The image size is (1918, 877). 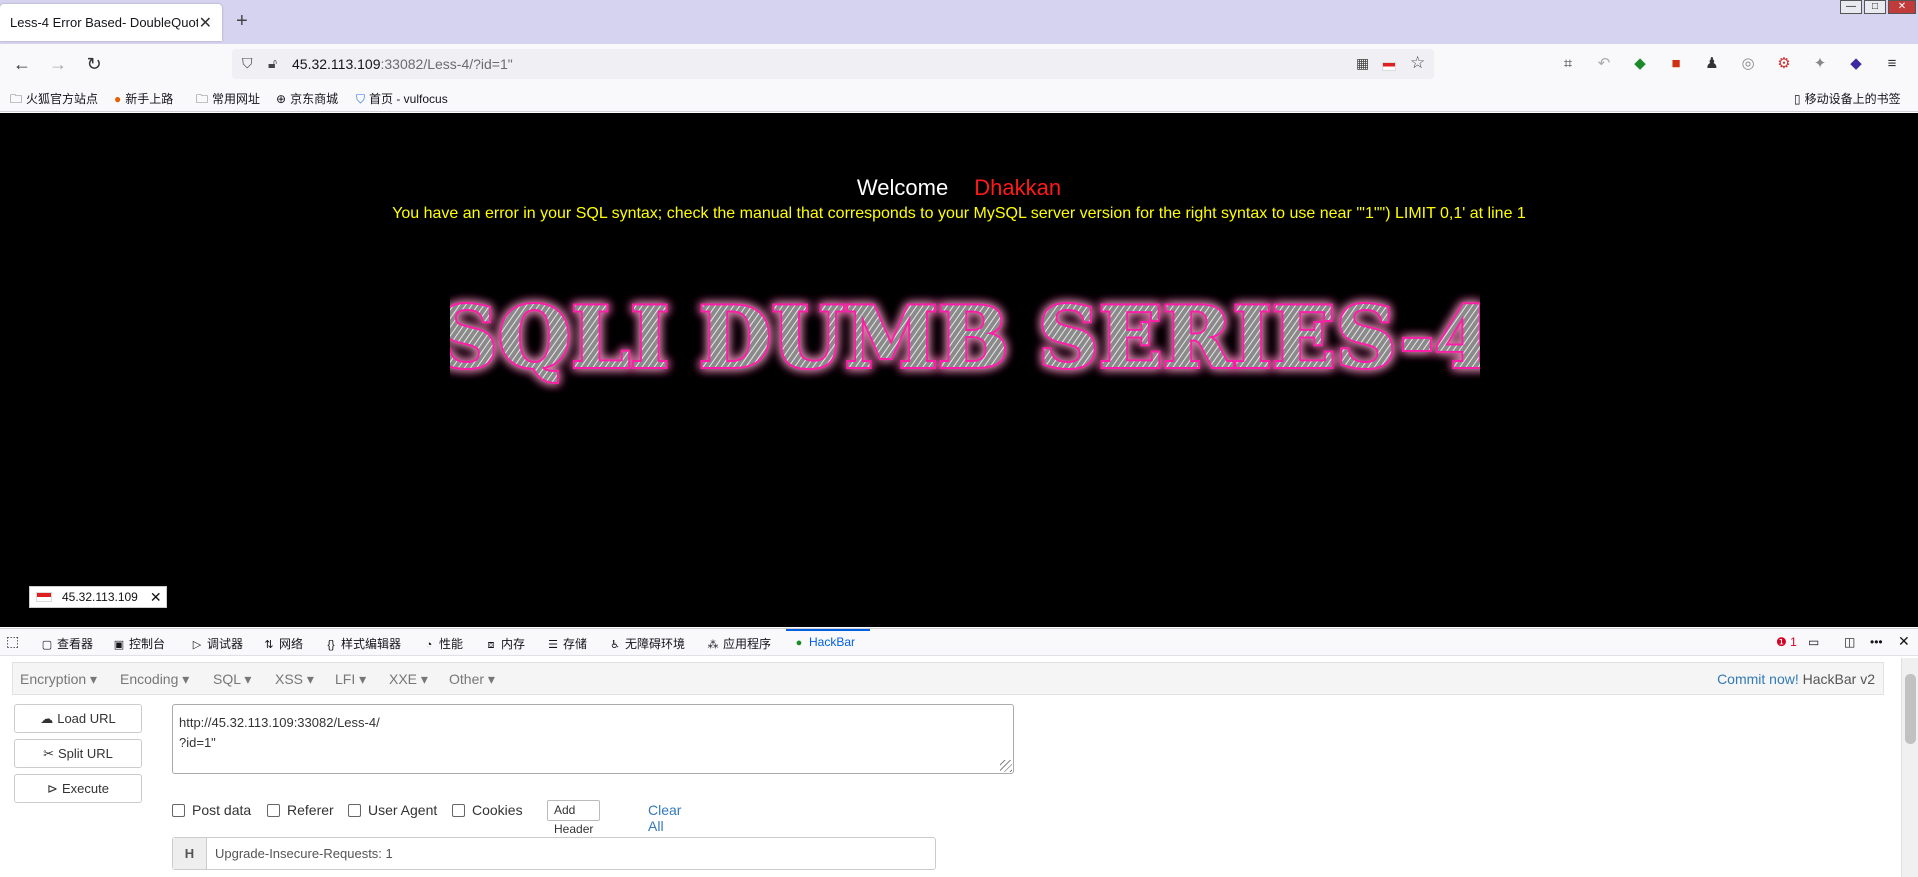 What do you see at coordinates (1892, 64) in the screenshot?
I see `menu-icon: ≡` at bounding box center [1892, 64].